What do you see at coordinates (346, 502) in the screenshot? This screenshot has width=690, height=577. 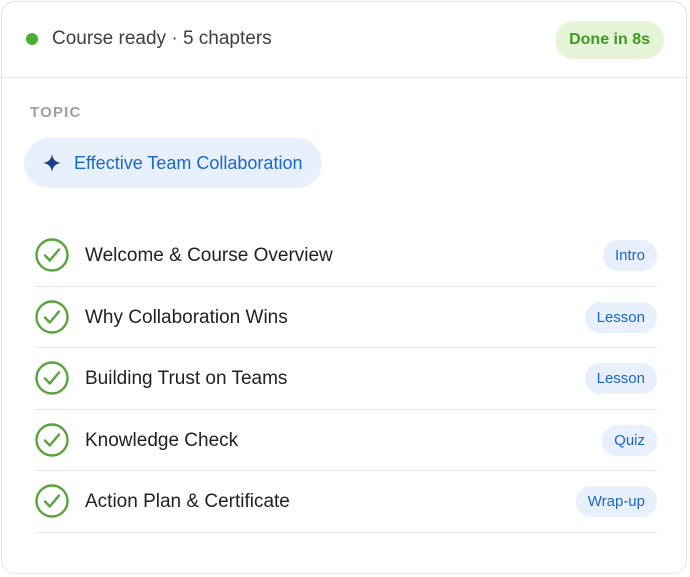 I see `chapter-row: Action Plan & Certificate Wrap-up` at bounding box center [346, 502].